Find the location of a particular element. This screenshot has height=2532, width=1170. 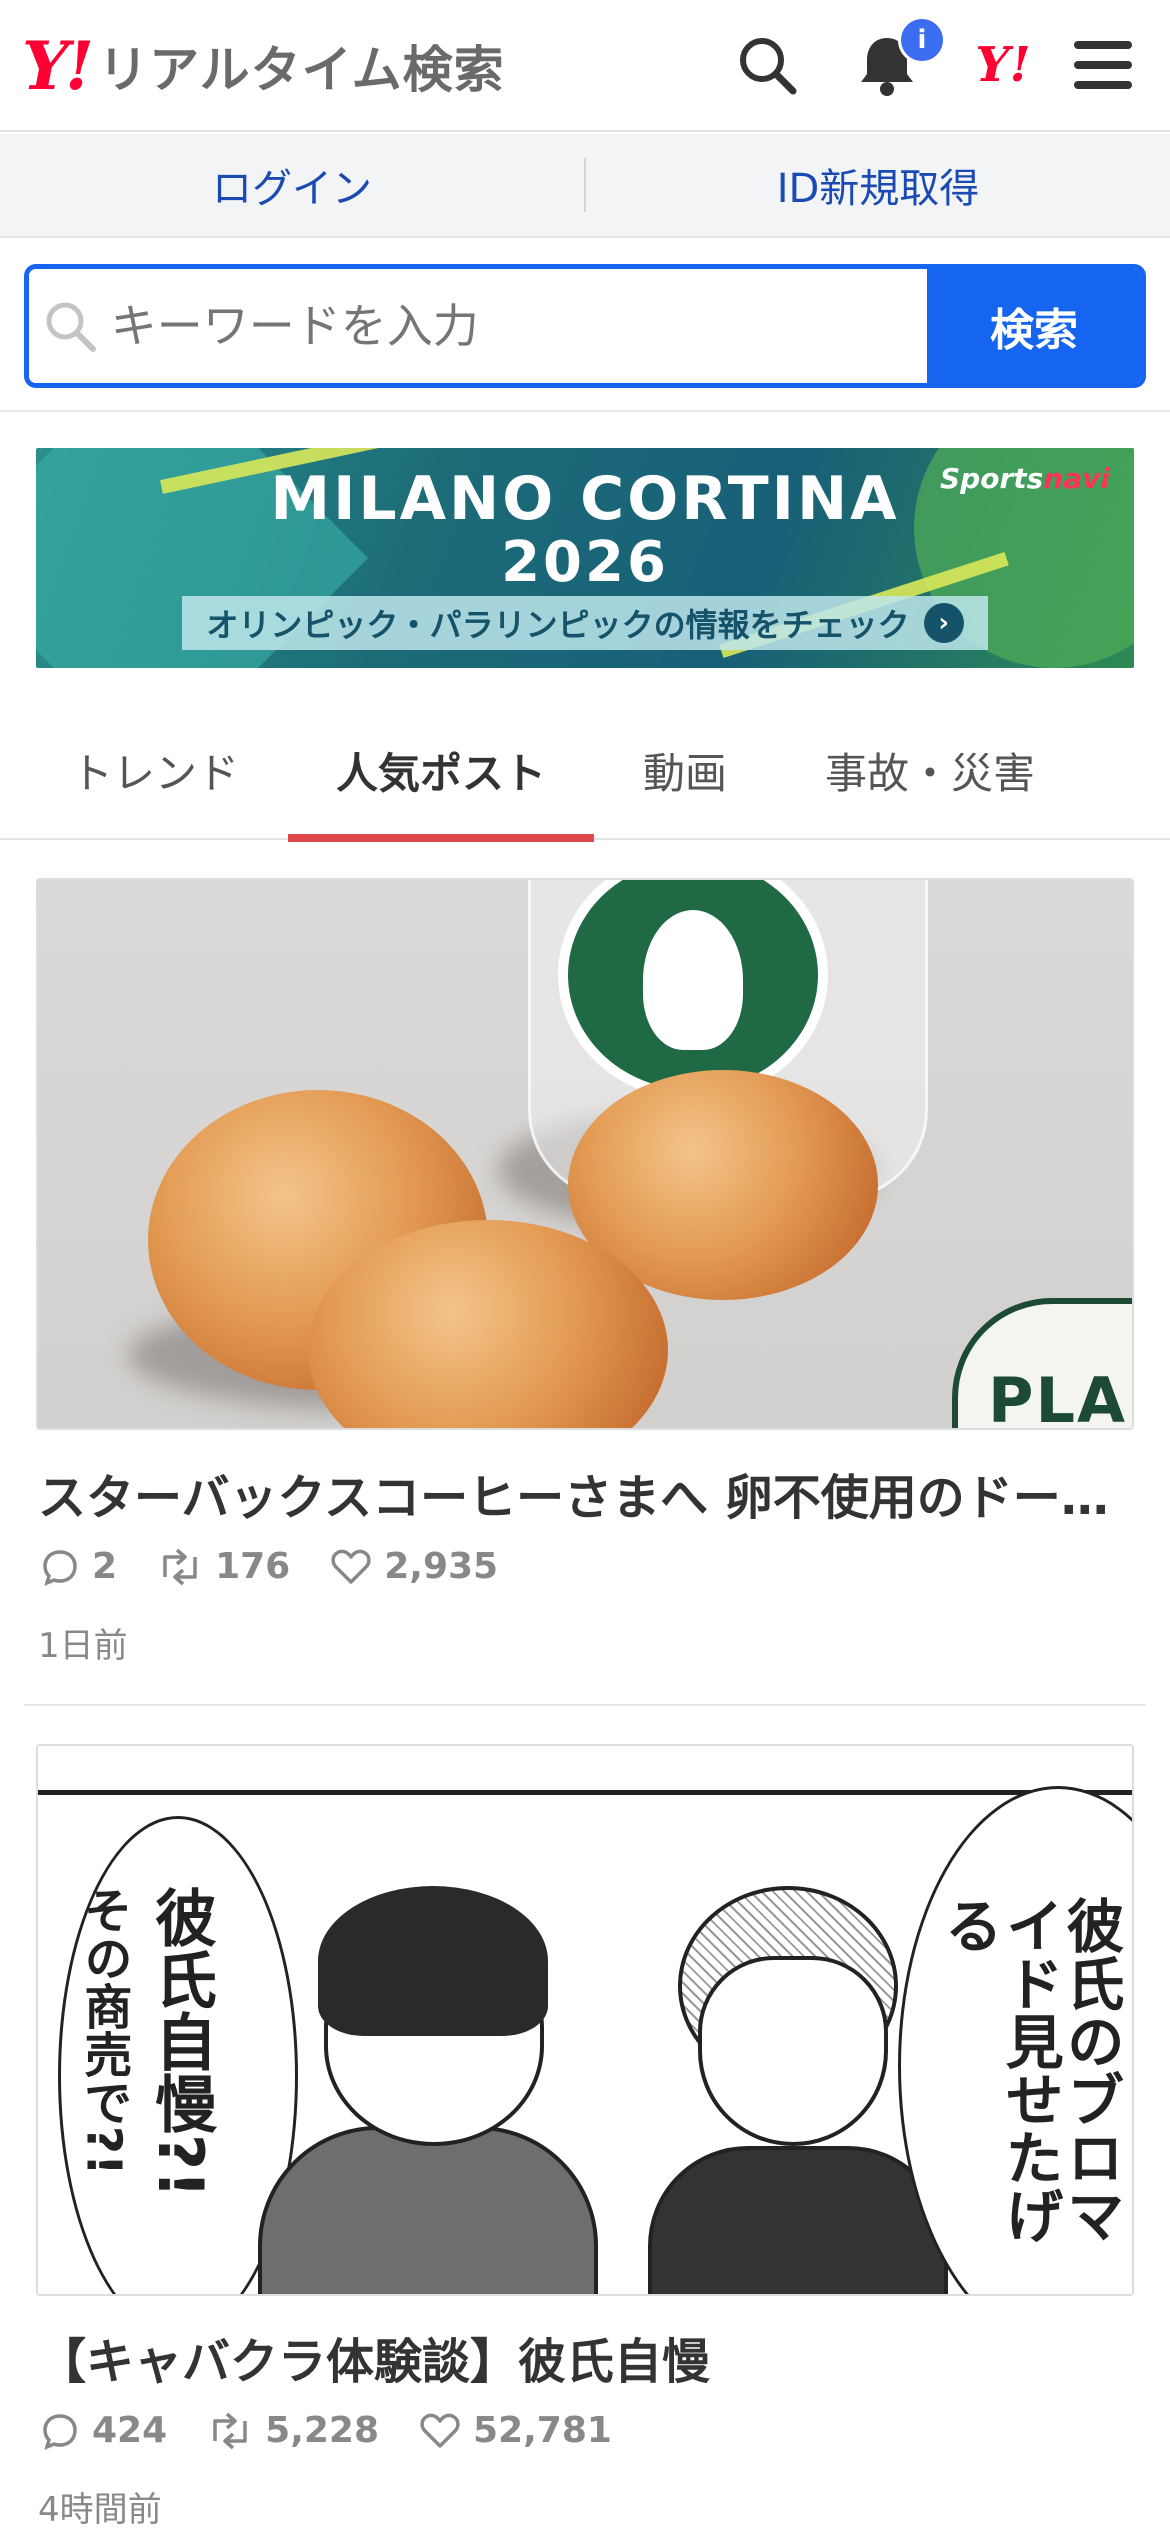

like-count-value: 2,935 is located at coordinates (441, 1566).